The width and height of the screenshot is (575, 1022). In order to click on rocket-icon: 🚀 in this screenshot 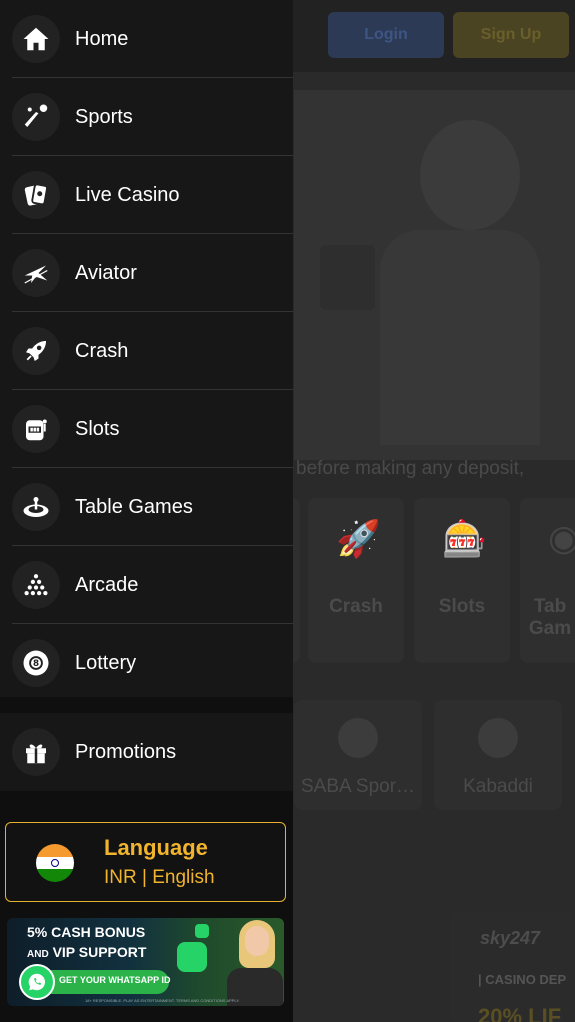, I will do `click(358, 539)`.